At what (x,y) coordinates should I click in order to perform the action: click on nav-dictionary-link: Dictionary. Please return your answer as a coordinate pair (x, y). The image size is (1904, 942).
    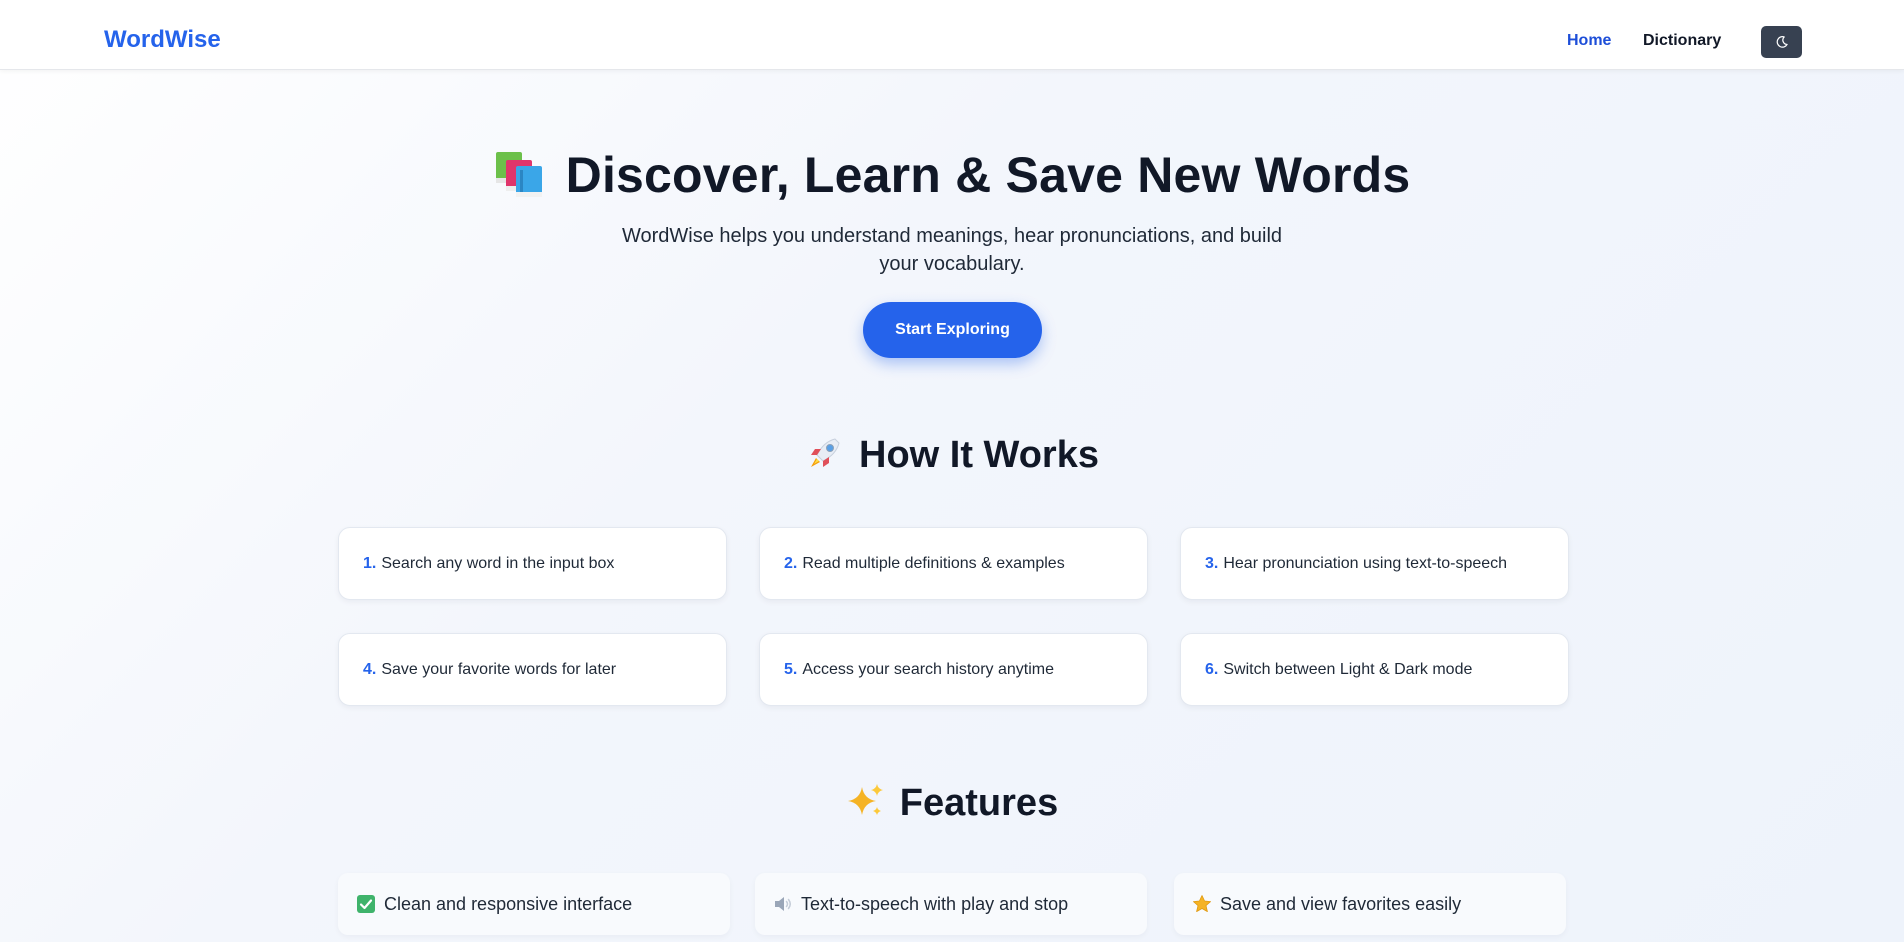
    Looking at the image, I should click on (1682, 41).